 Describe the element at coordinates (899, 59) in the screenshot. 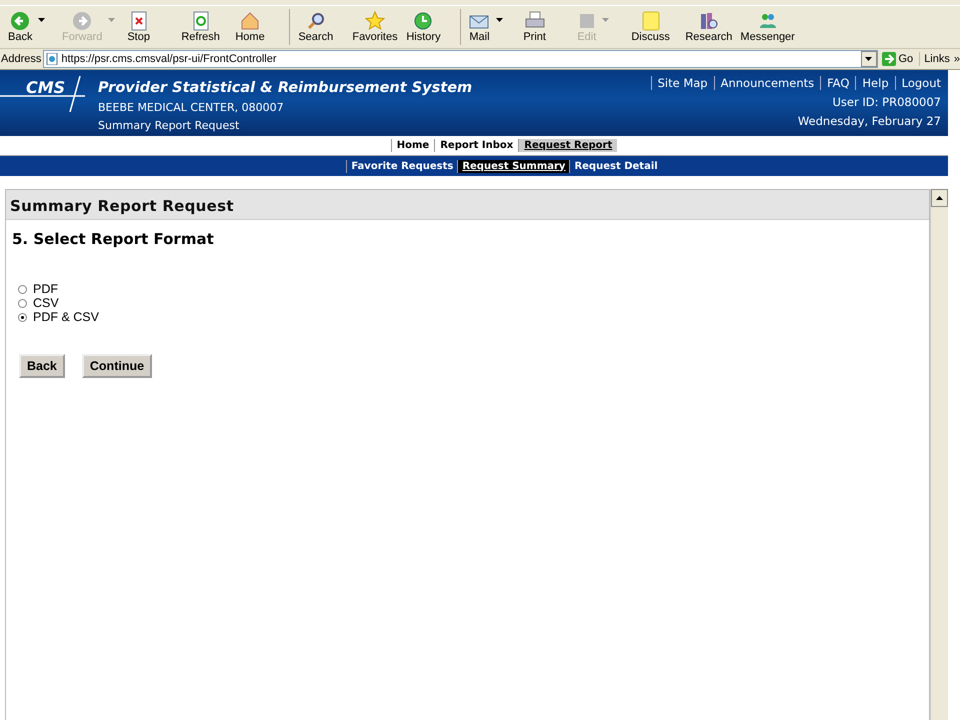

I see `go-button: Go` at that location.